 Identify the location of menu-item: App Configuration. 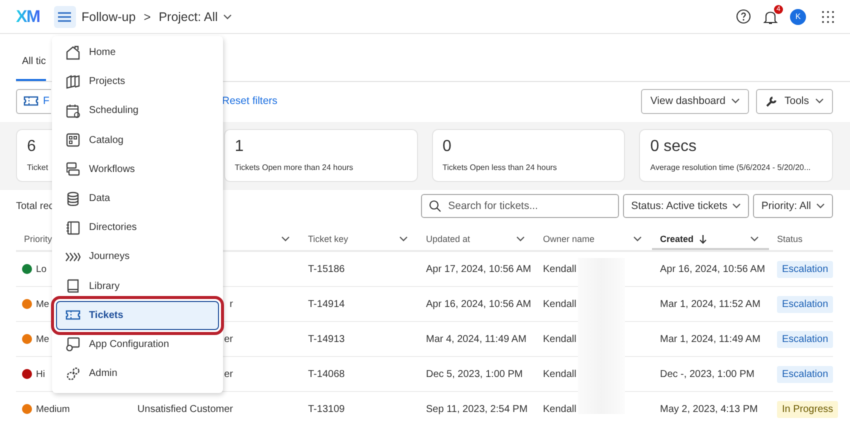
(137, 345).